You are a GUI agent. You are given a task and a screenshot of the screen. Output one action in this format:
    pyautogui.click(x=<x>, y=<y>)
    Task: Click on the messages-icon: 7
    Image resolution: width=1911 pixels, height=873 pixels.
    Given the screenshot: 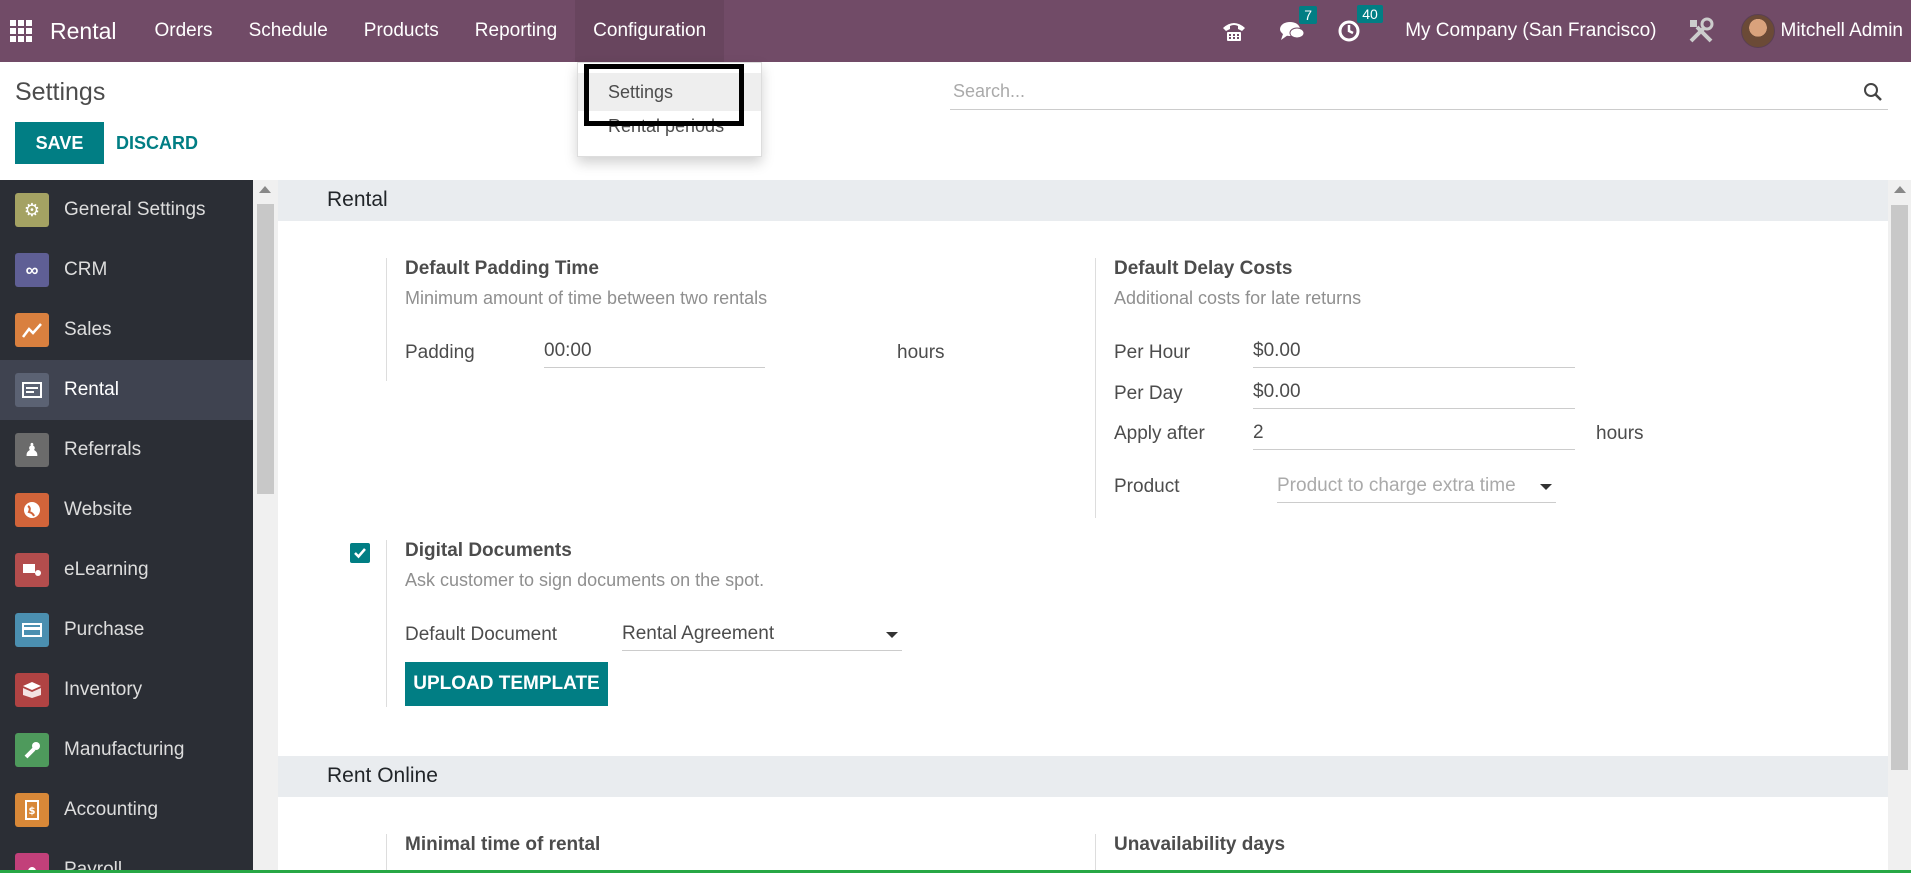 What is the action you would take?
    pyautogui.click(x=1298, y=24)
    